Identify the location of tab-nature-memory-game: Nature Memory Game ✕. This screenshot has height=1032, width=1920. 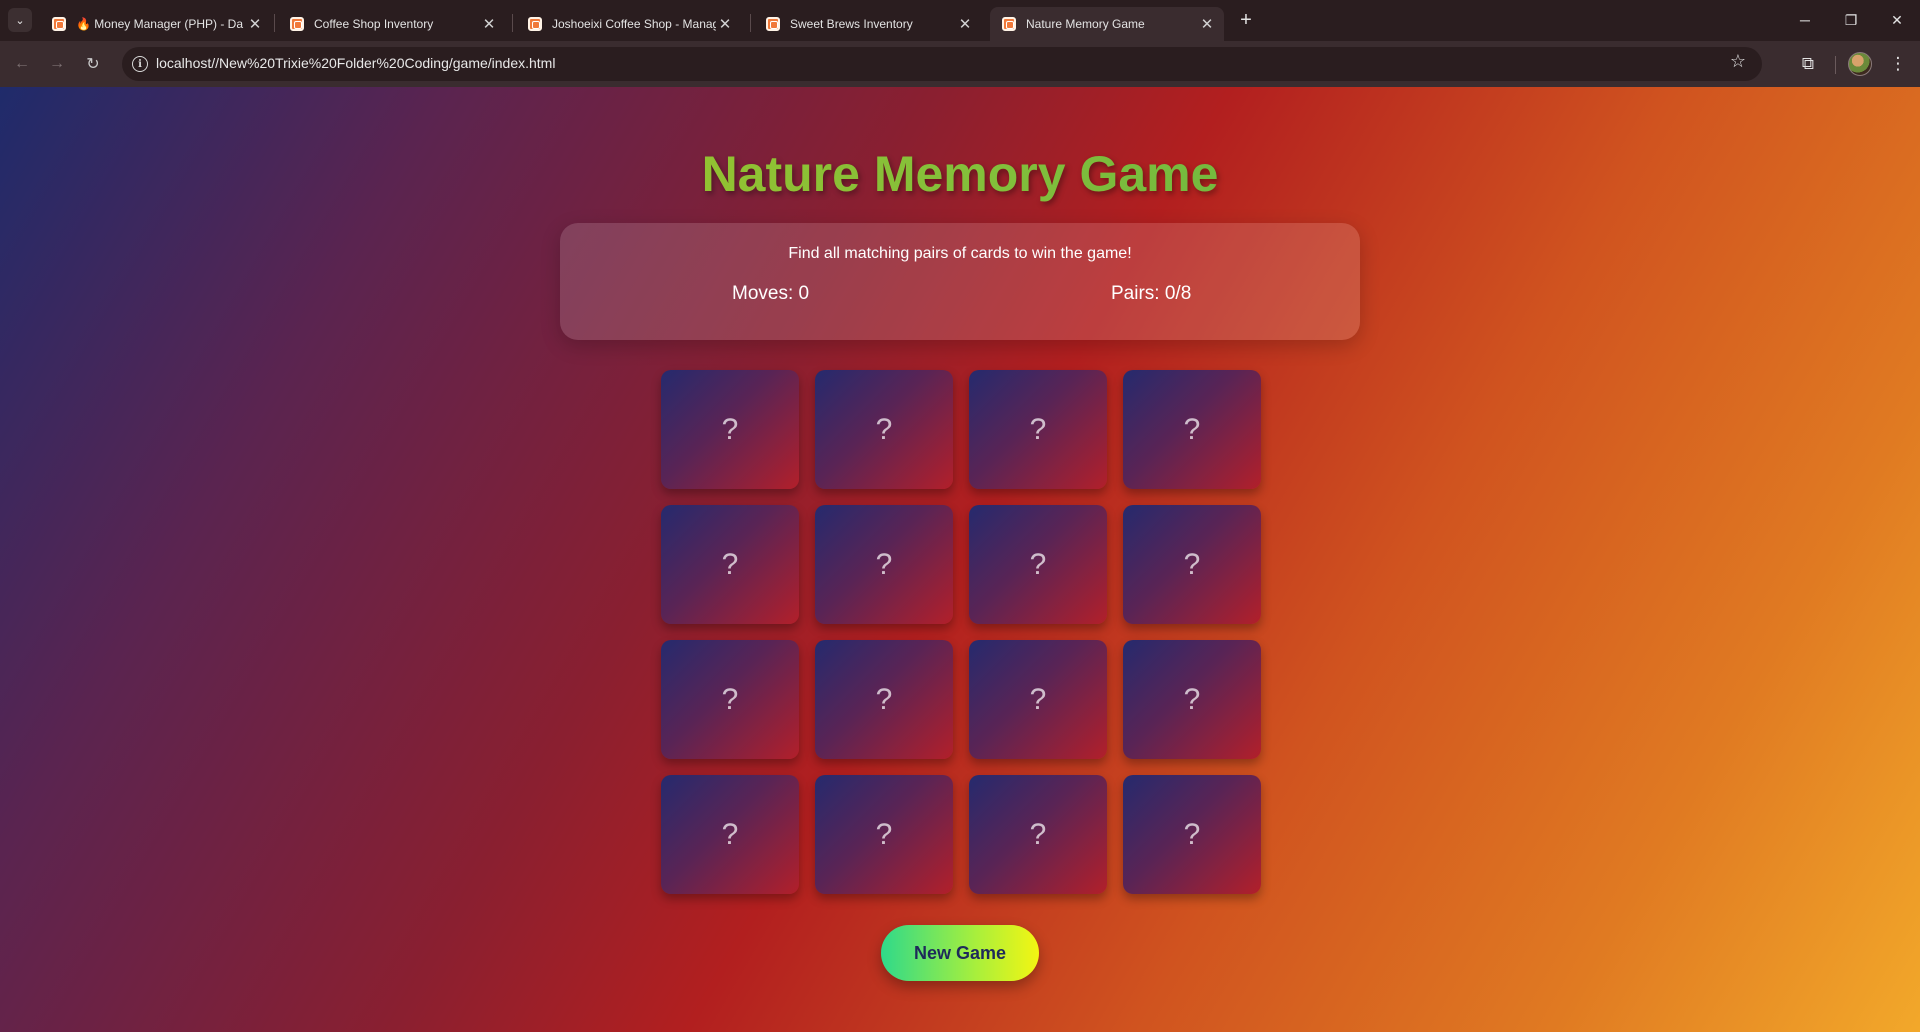
(1107, 24).